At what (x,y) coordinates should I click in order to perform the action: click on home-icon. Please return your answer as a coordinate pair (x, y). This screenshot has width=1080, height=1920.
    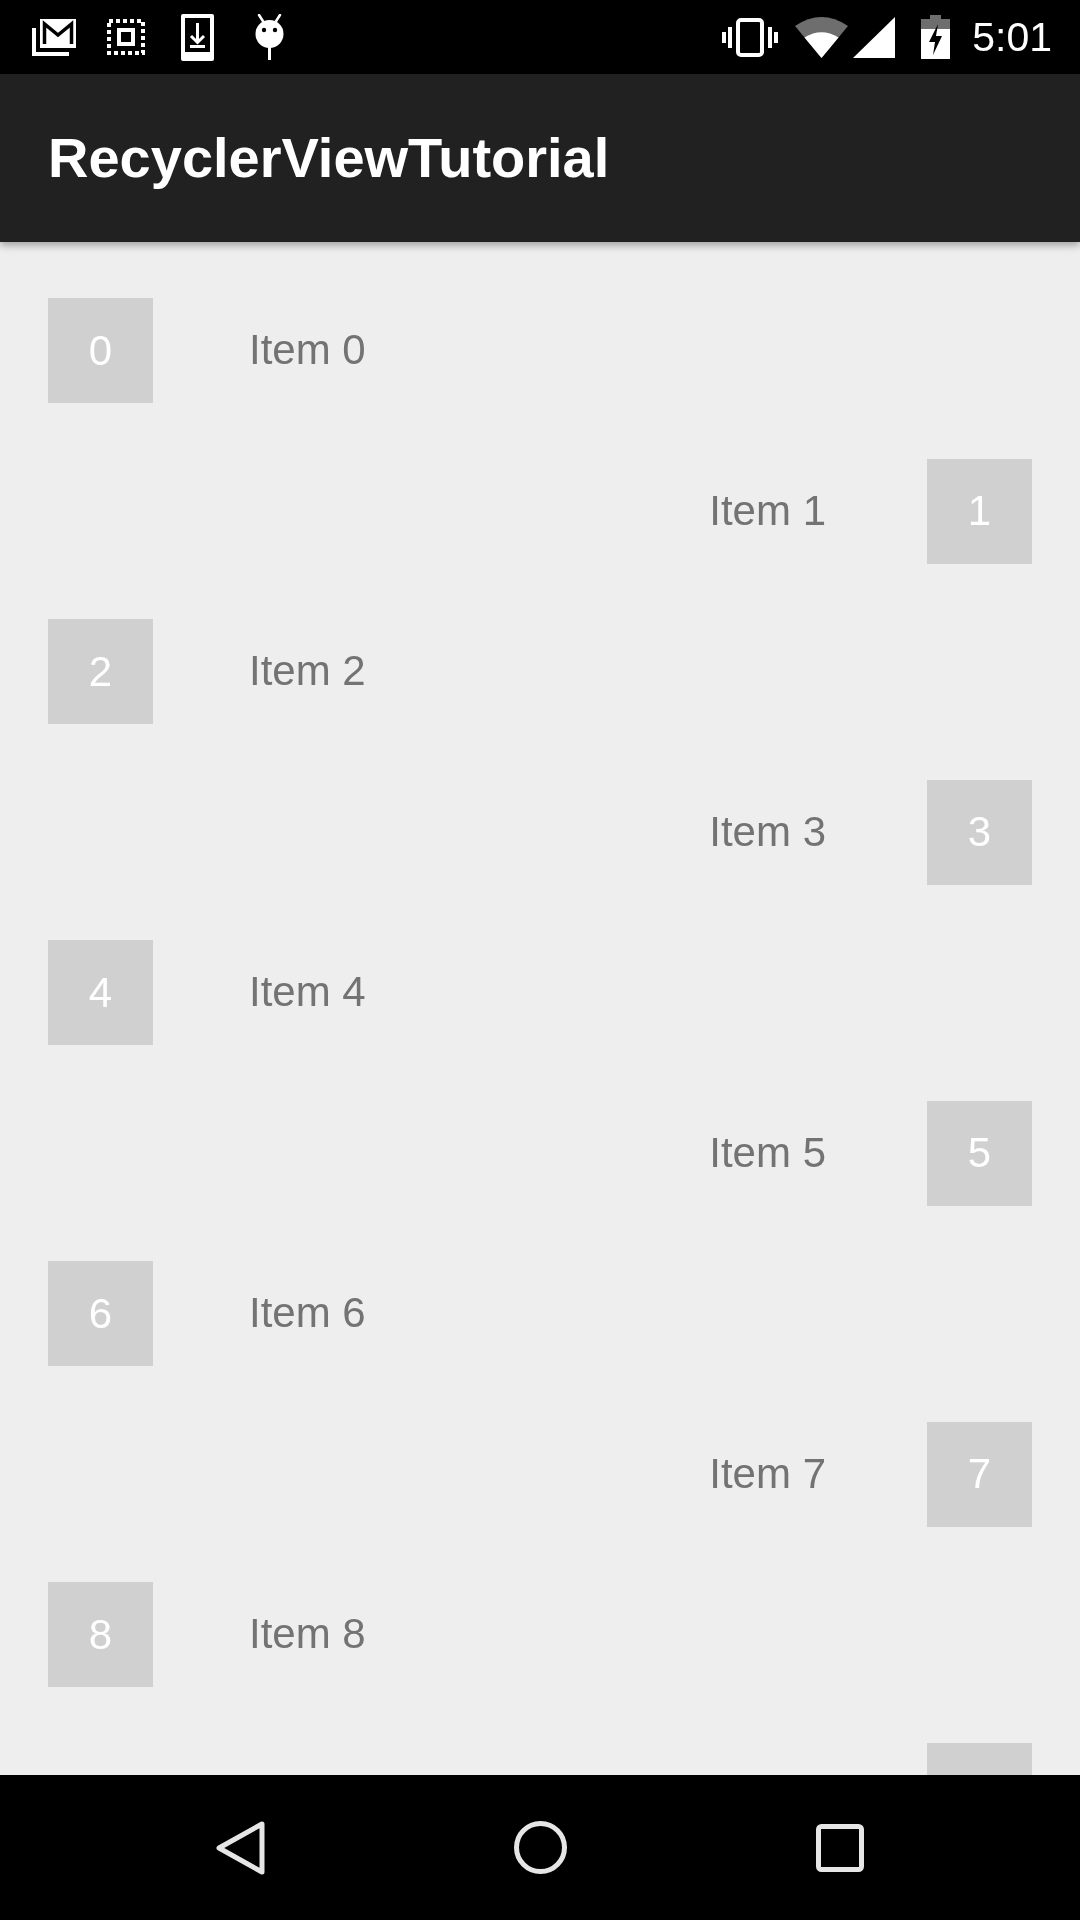
    Looking at the image, I should click on (540, 1847).